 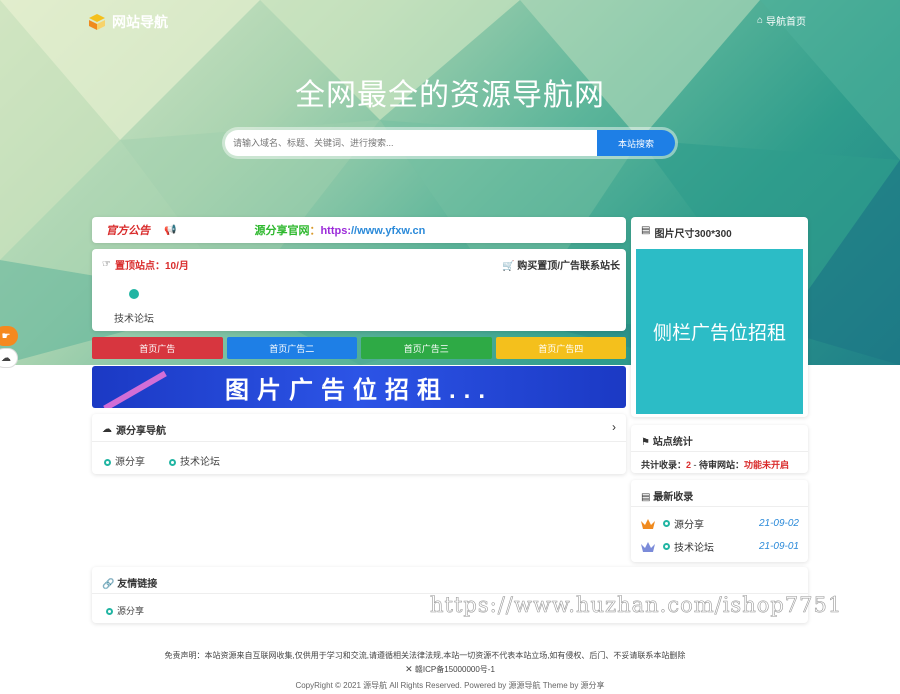 What do you see at coordinates (450, 95) in the screenshot?
I see `hero-title: 全网最全的资源导航网` at bounding box center [450, 95].